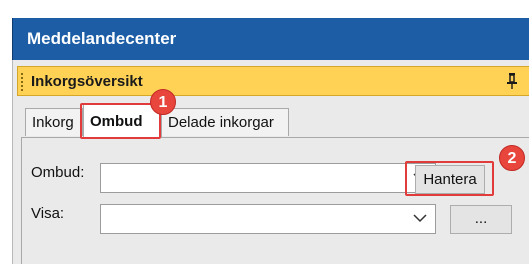  Describe the element at coordinates (273, 81) in the screenshot. I see `panel-header: Inkorgsöversikt` at that location.